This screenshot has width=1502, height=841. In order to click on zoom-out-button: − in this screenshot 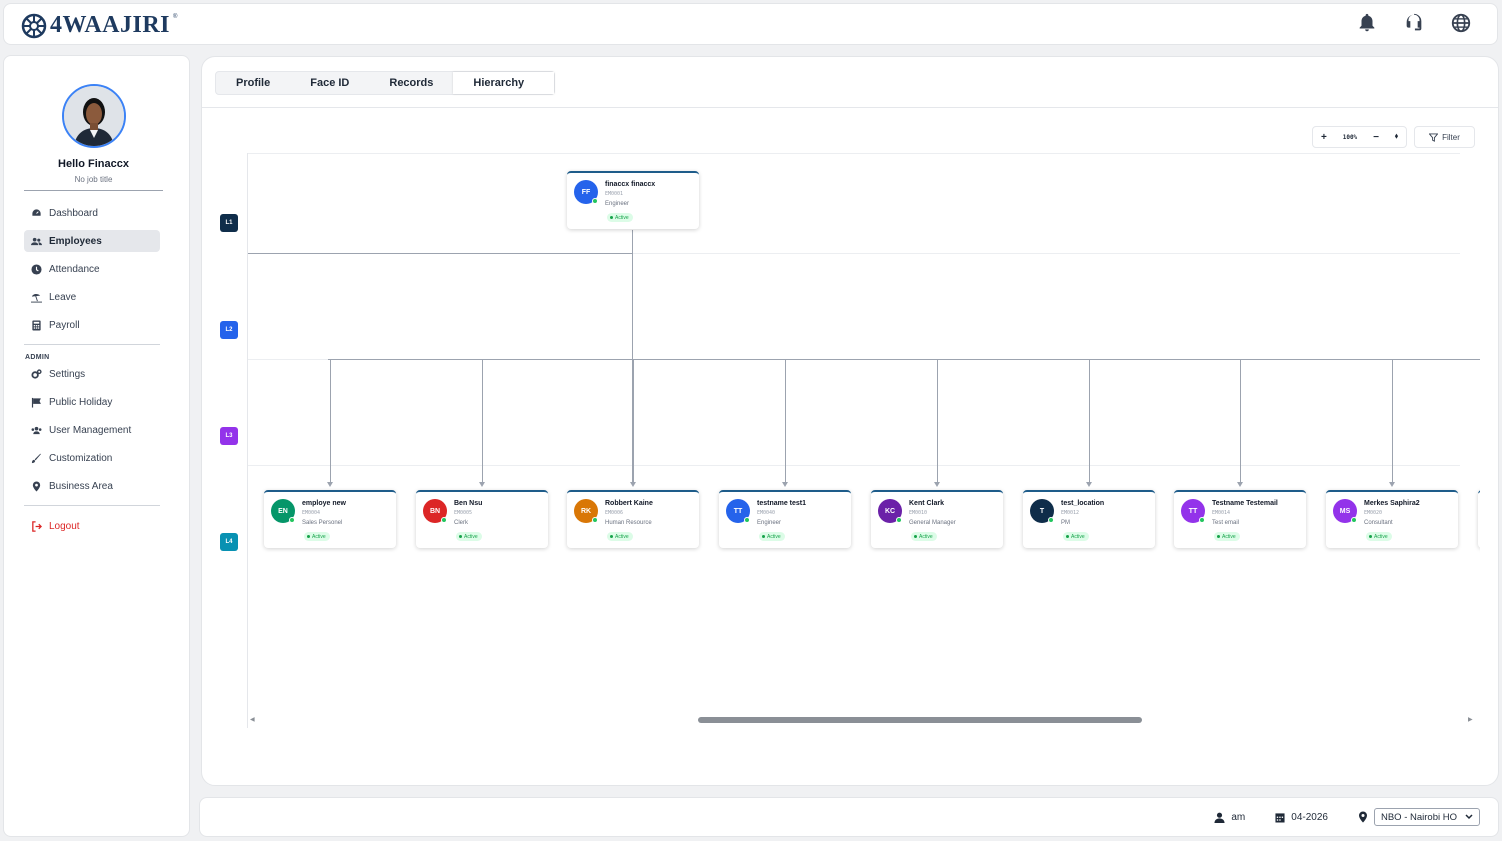, I will do `click(1376, 137)`.